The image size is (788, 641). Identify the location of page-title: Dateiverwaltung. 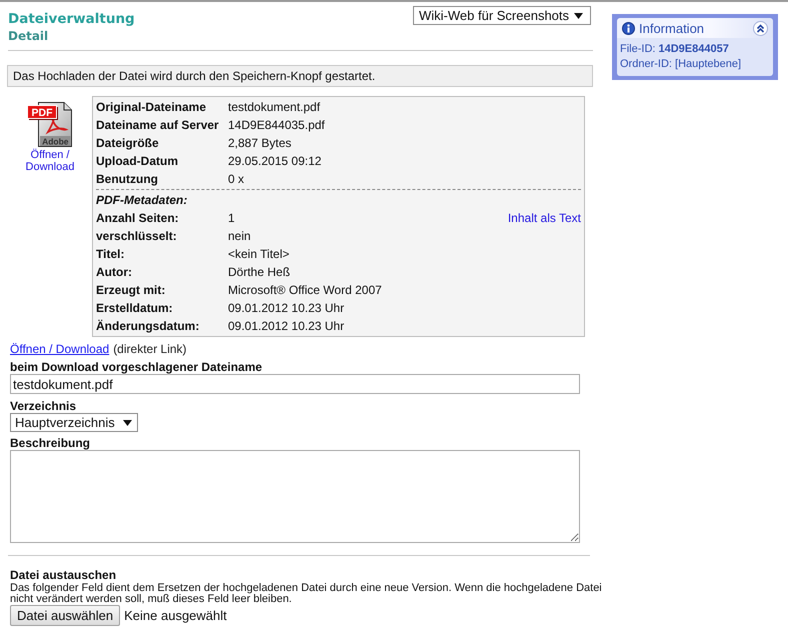
(71, 19).